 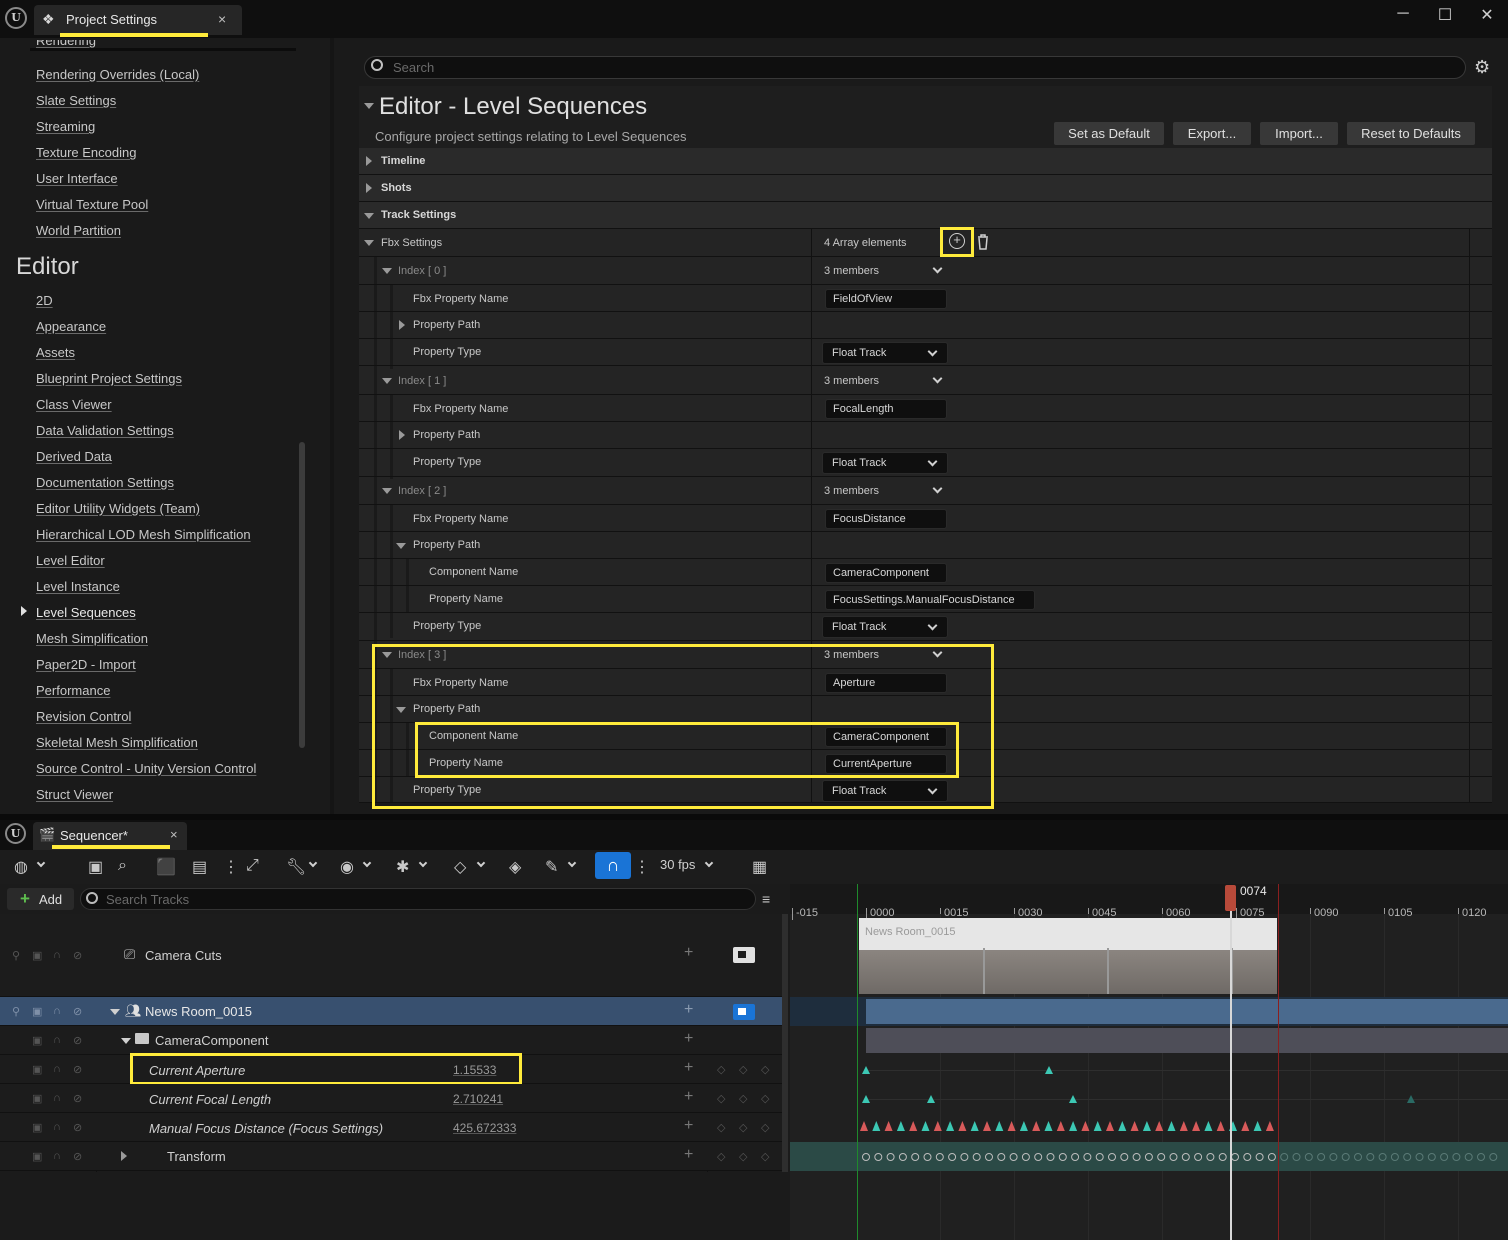 I want to click on nav-item-blueprint-project-settings: Blueprint Project Settings, so click(x=109, y=378).